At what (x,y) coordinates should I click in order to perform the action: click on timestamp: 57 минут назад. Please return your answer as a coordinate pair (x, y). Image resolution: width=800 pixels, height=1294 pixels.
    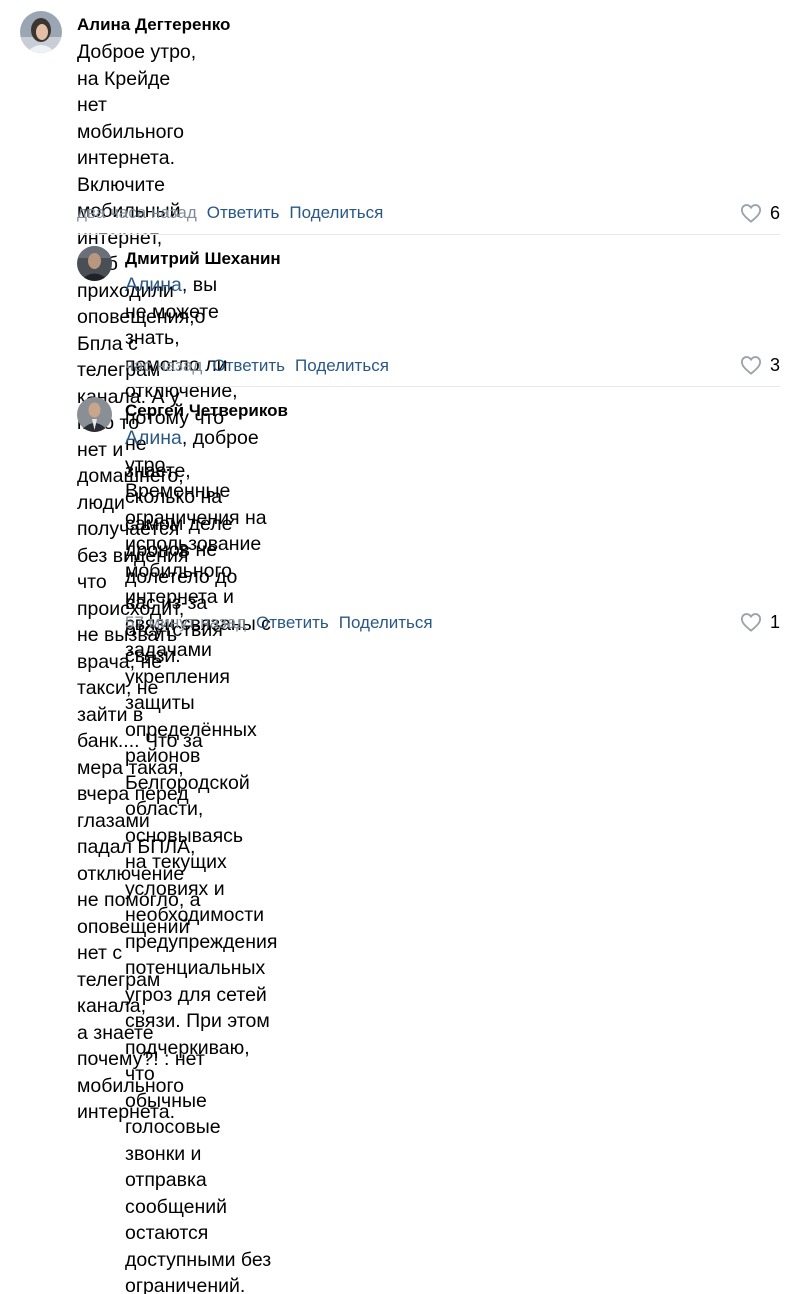
    Looking at the image, I should click on (185, 622).